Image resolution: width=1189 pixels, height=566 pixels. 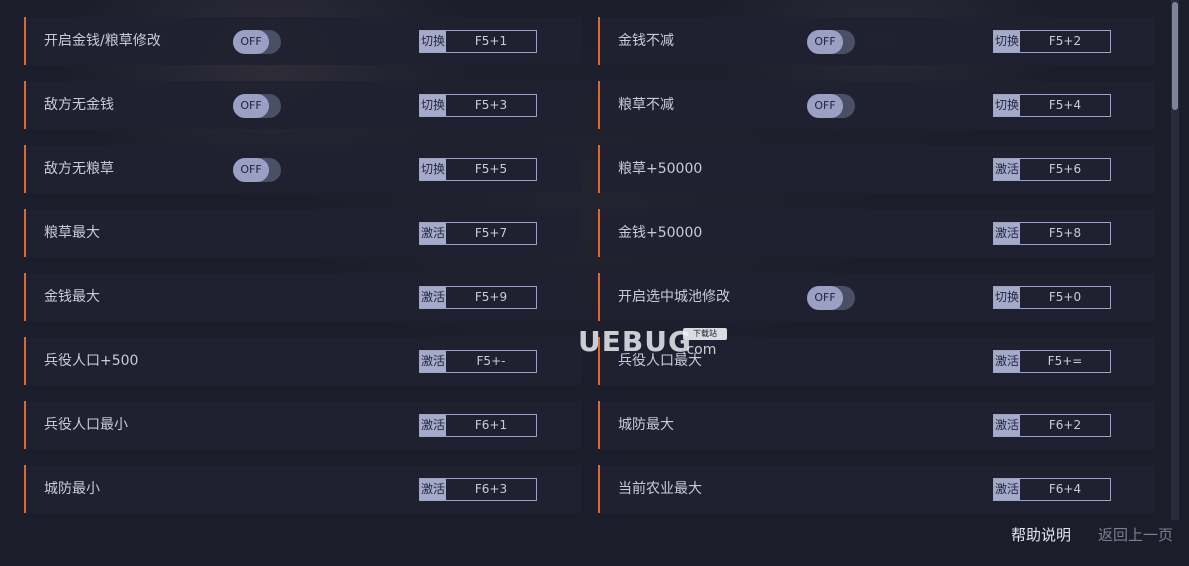 I want to click on cheat-label: 敌方无金钱, so click(x=79, y=105).